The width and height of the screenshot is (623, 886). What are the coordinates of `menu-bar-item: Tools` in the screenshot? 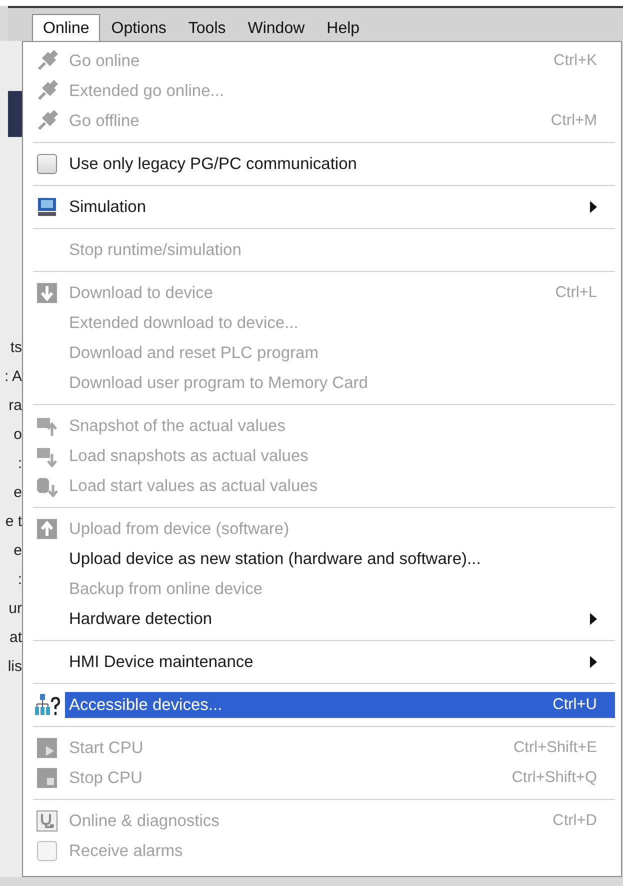 It's located at (207, 28).